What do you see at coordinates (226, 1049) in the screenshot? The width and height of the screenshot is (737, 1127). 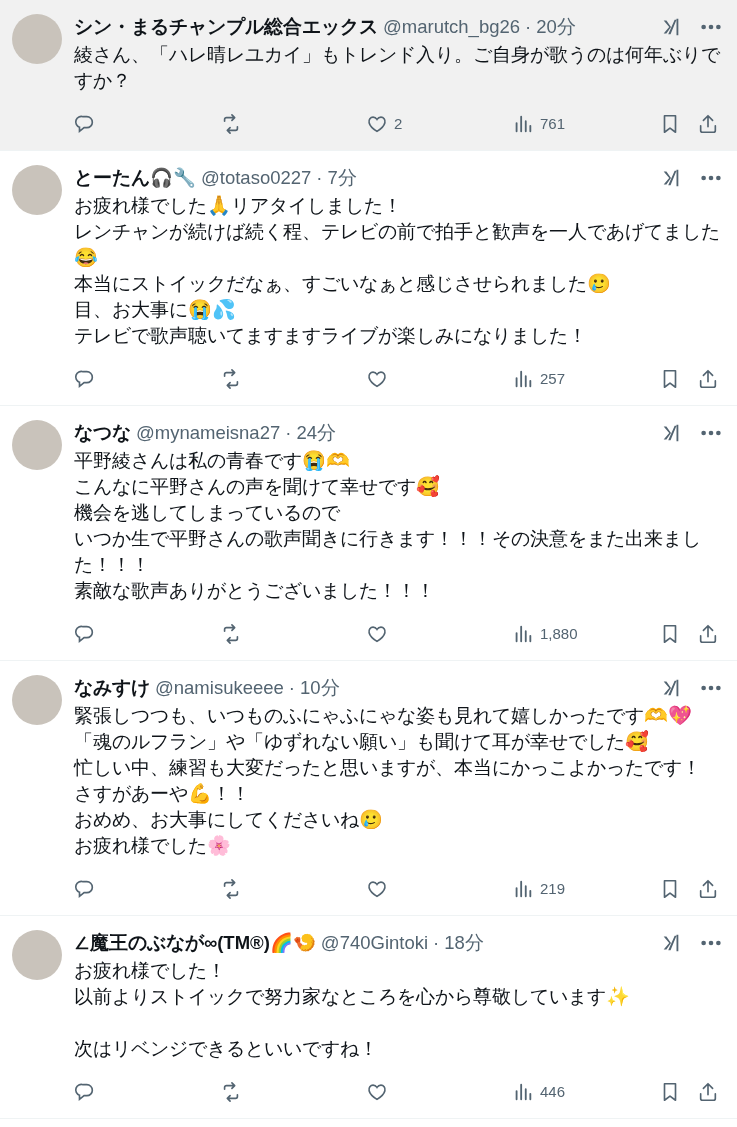 I see `post-text-line: 次はリベンジできるといいですね！` at bounding box center [226, 1049].